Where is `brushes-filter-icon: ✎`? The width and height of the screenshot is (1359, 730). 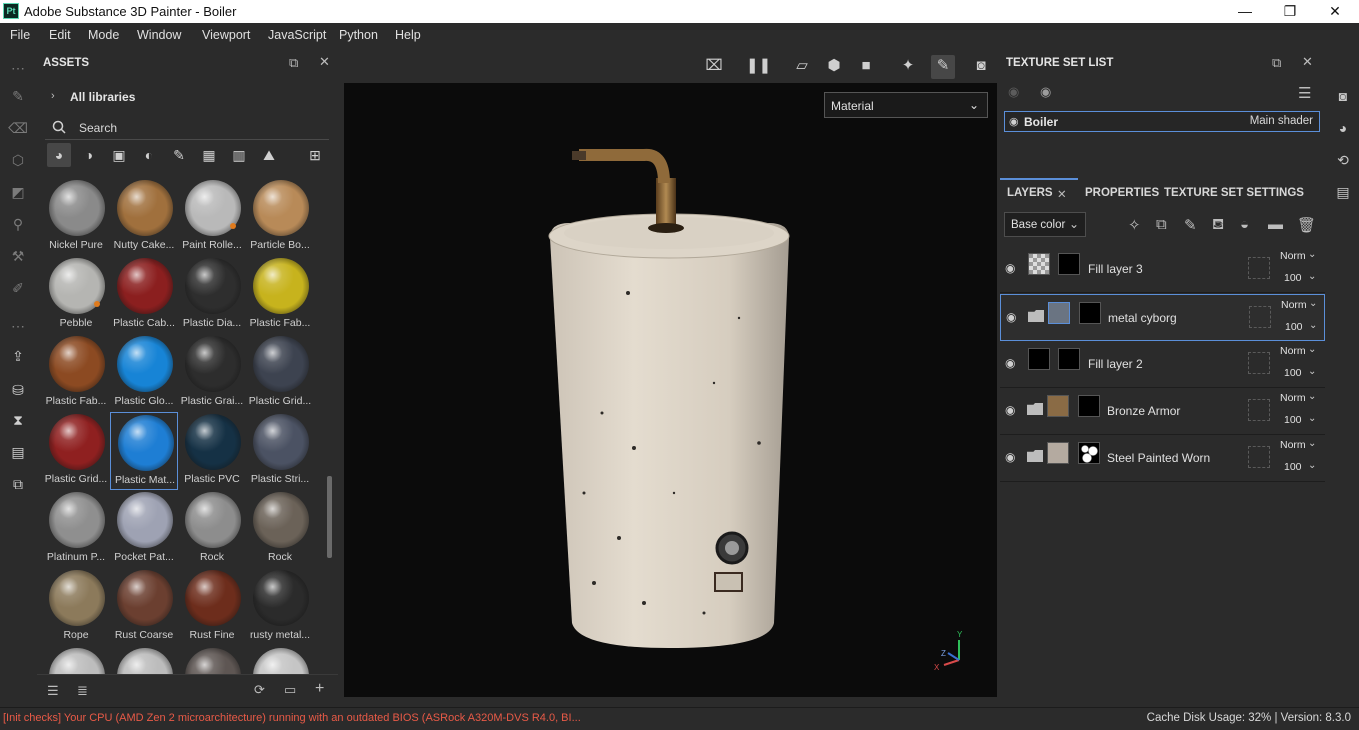 brushes-filter-icon: ✎ is located at coordinates (179, 155).